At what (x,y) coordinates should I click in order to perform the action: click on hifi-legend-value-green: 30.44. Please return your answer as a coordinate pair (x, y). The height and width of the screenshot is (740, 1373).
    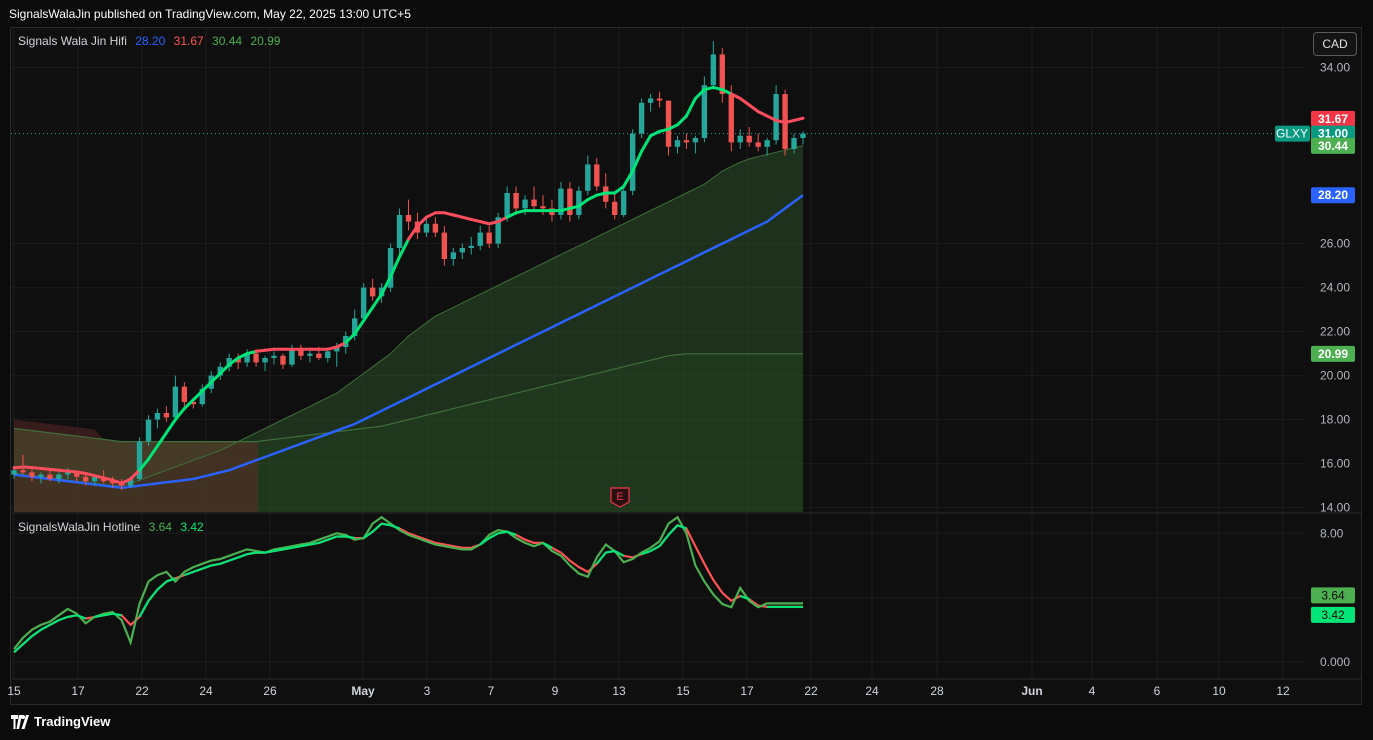
    Looking at the image, I should click on (227, 41).